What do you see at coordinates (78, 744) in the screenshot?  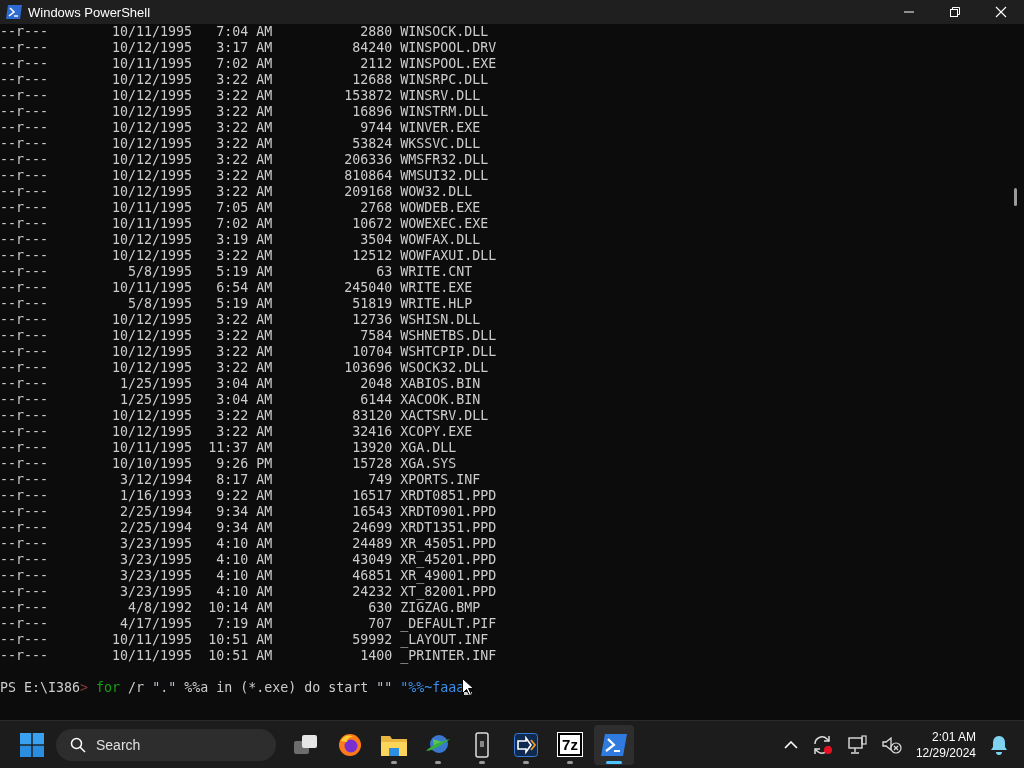 I see `search-icon` at bounding box center [78, 744].